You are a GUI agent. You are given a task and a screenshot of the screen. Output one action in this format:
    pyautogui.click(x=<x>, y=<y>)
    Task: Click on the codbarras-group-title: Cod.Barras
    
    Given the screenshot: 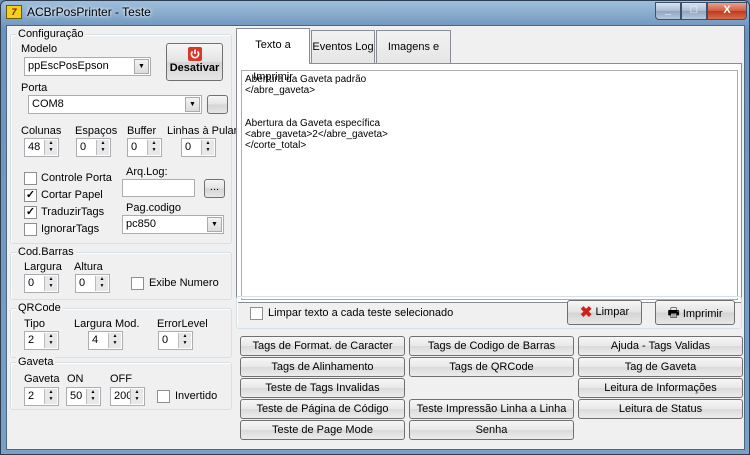 What is the action you would take?
    pyautogui.click(x=46, y=252)
    